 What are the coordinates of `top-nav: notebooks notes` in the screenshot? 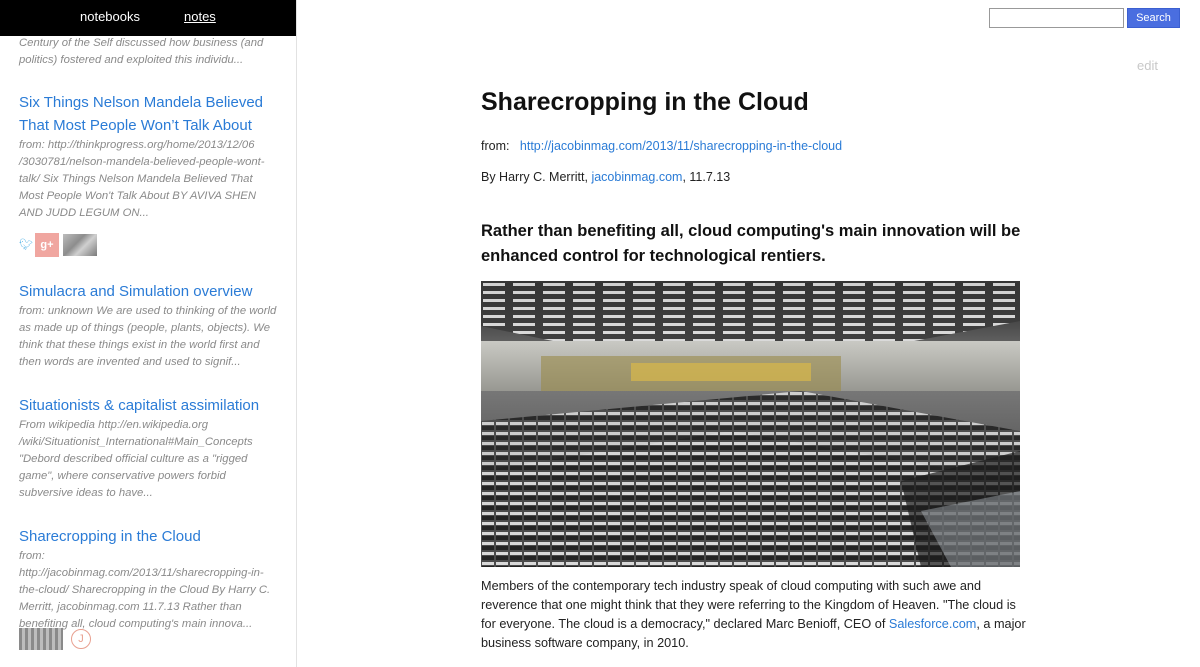 It's located at (148, 18).